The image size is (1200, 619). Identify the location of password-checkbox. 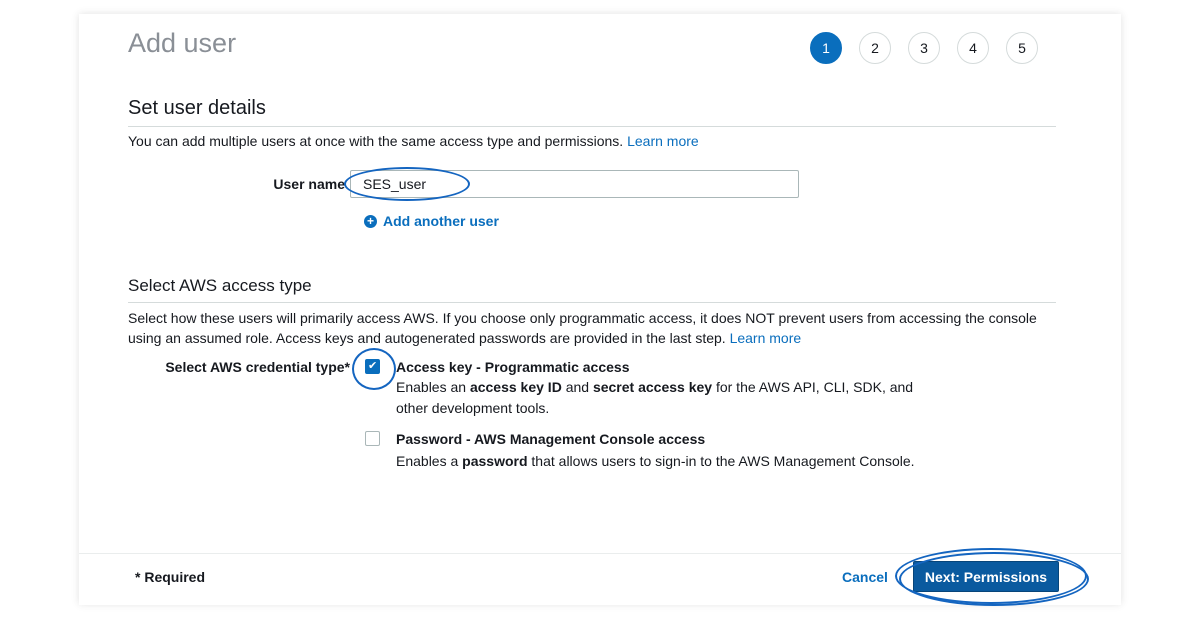
(372, 438).